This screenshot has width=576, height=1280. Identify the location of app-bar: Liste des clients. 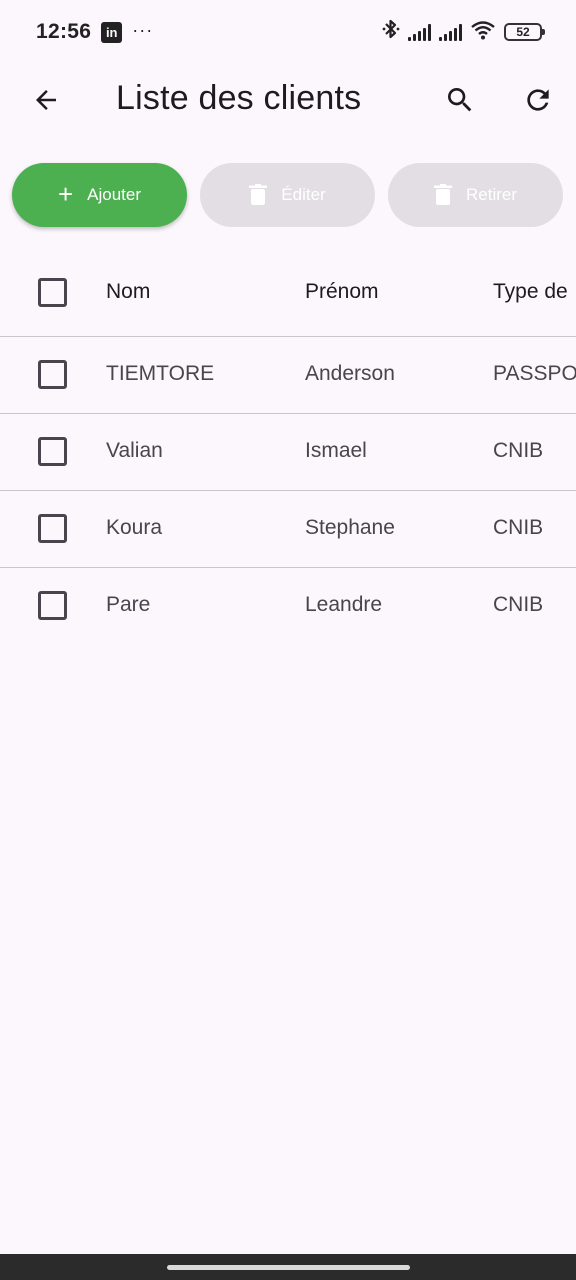
(288, 99).